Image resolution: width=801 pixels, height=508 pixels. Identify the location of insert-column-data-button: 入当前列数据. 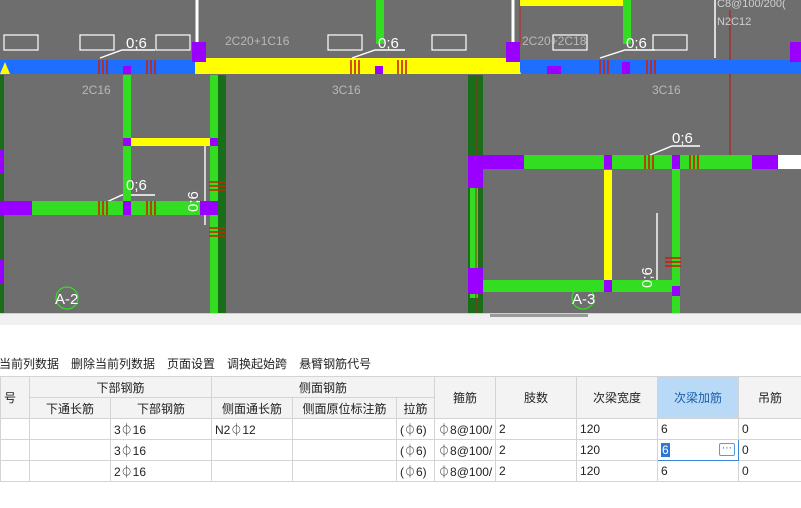
(29, 363).